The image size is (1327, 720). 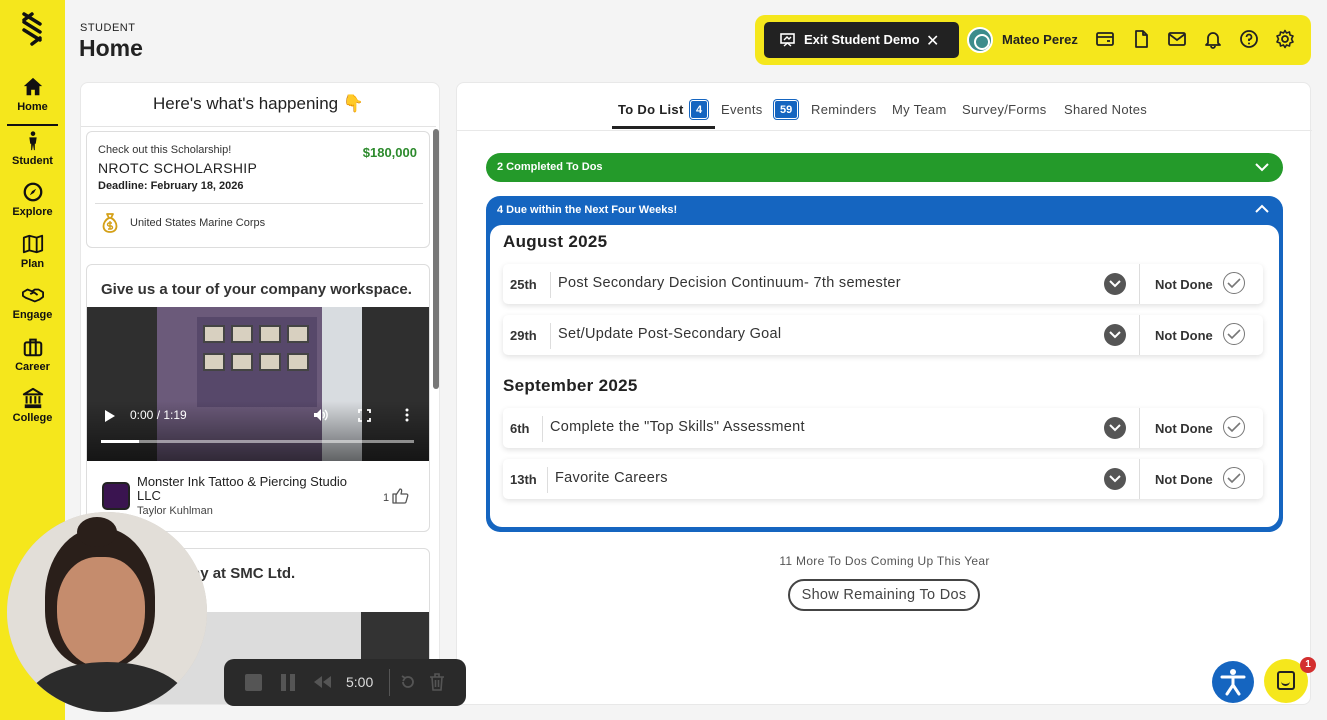 I want to click on gear-icon, so click(x=1285, y=39).